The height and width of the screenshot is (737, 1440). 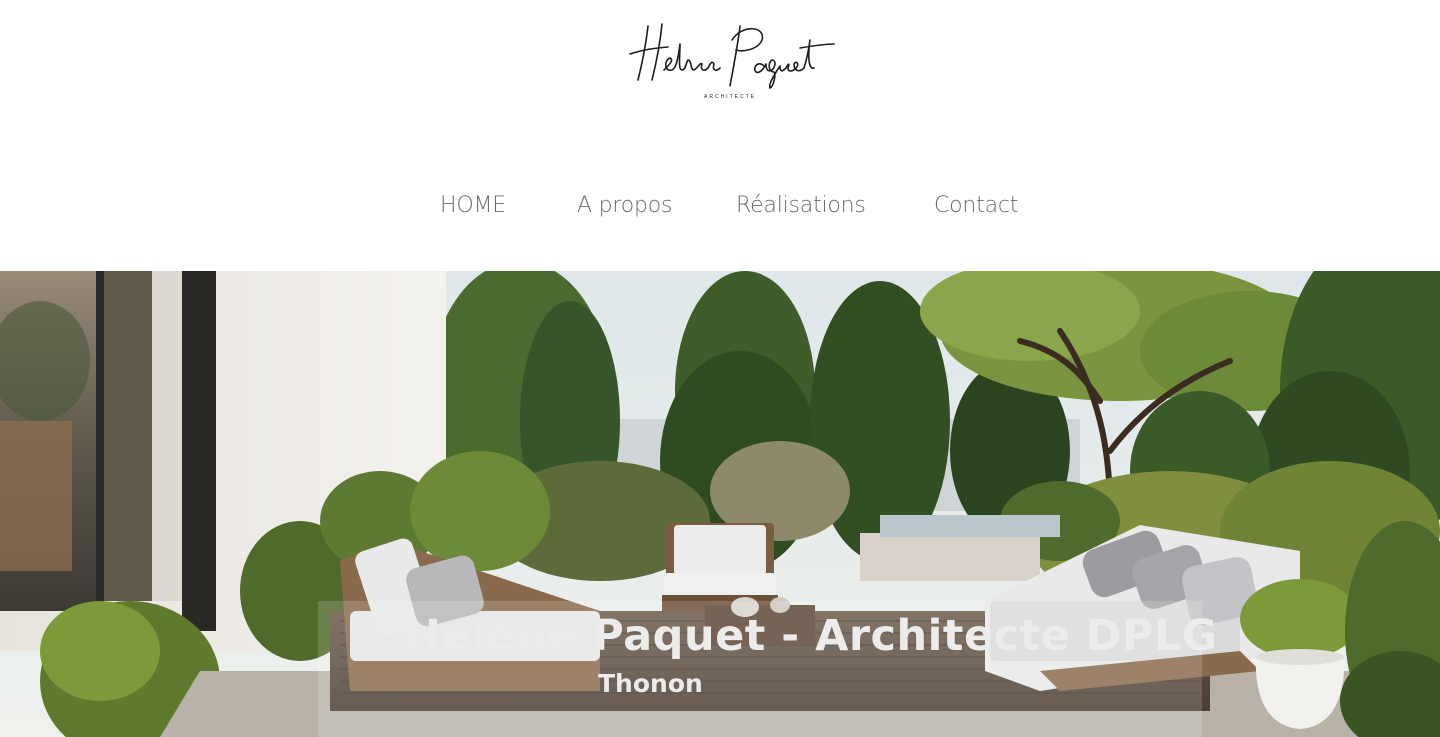 I want to click on nav-item-realisations: Réalisations, so click(x=801, y=206).